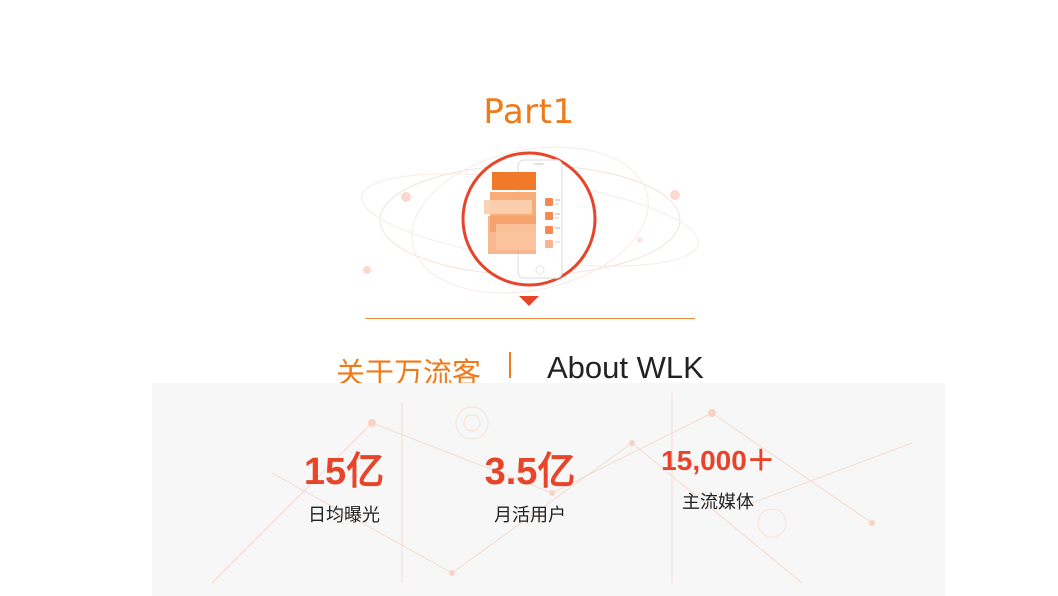 The width and height of the screenshot is (1058, 596). Describe the element at coordinates (718, 479) in the screenshot. I see `stat-mainstream-media: 15,000＋ 主流媒体` at that location.